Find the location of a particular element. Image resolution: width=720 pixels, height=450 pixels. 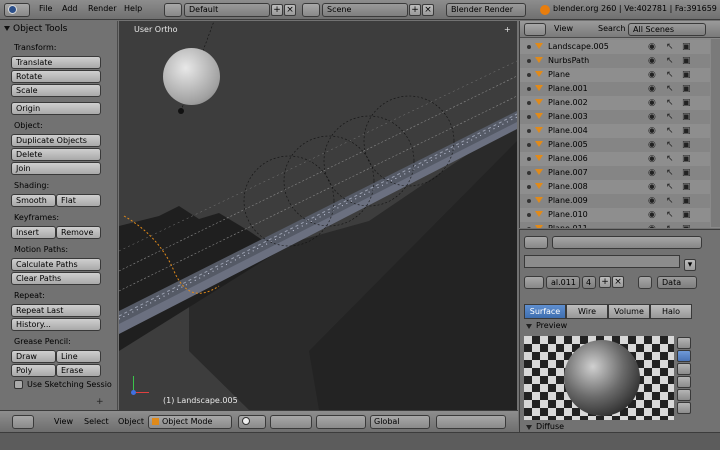

properties-editor-type-icon is located at coordinates (536, 242).